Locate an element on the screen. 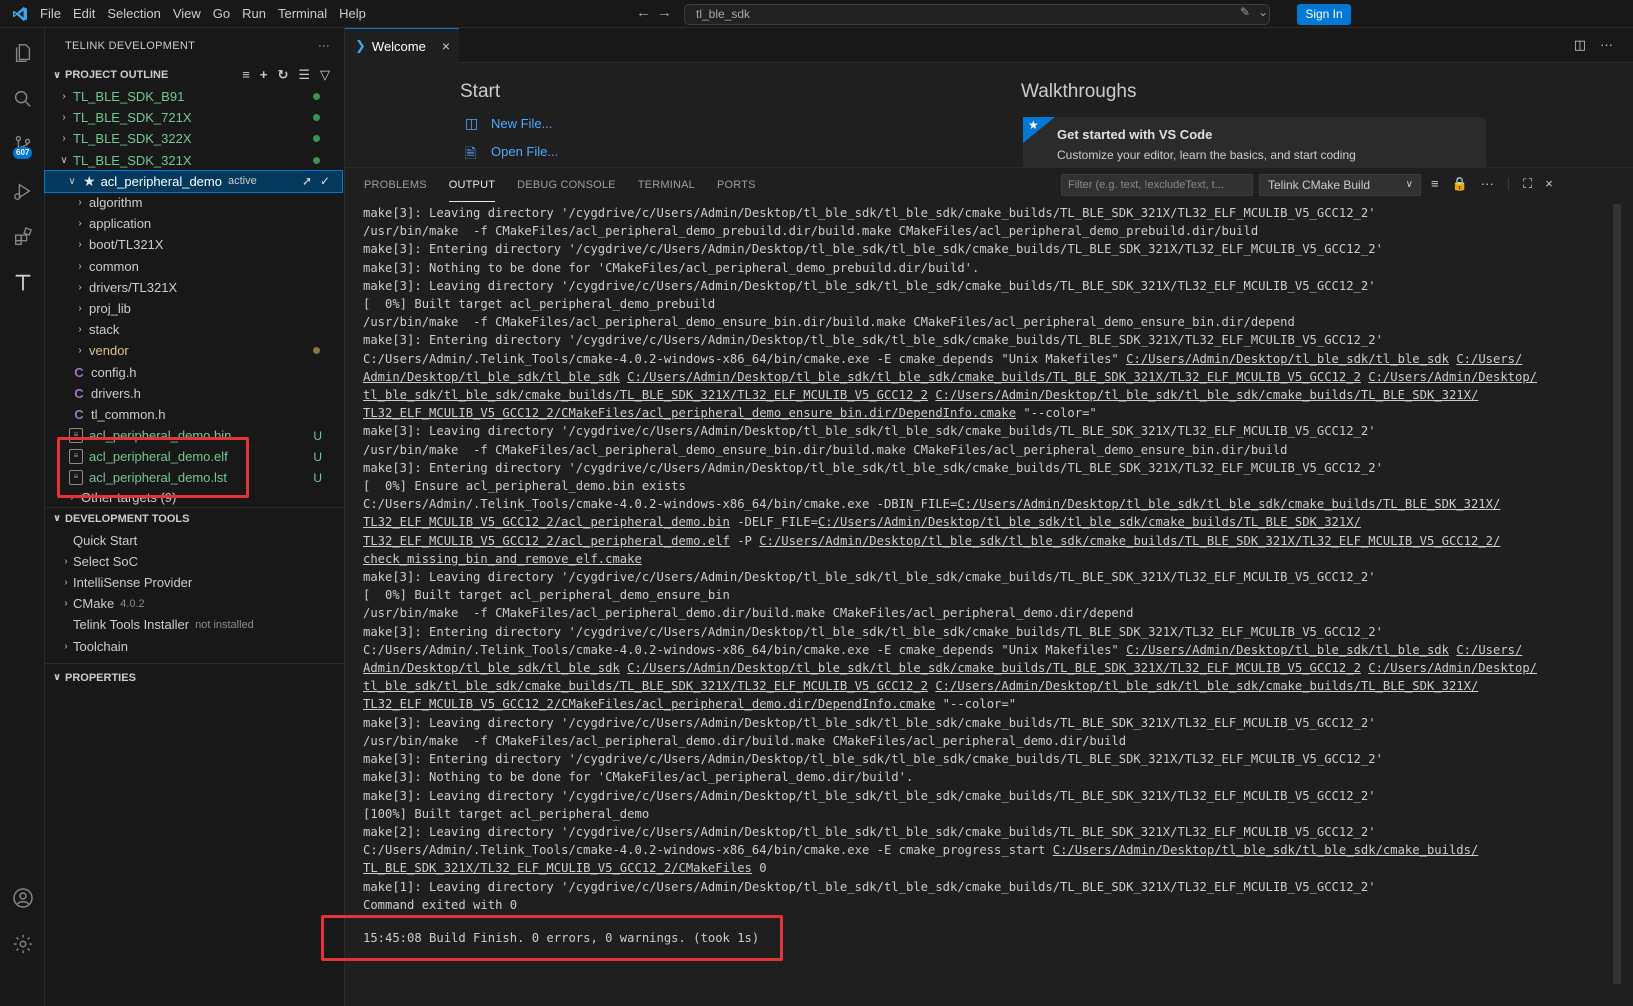 This screenshot has height=1006, width=1633. tree-item-project: › TL_BLE_SDK_322X is located at coordinates (194, 138).